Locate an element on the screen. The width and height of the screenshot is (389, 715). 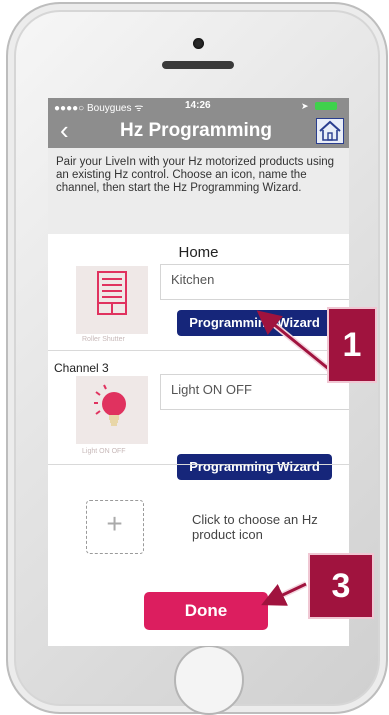
annotation-marker-1: 1 is located at coordinates (352, 345).